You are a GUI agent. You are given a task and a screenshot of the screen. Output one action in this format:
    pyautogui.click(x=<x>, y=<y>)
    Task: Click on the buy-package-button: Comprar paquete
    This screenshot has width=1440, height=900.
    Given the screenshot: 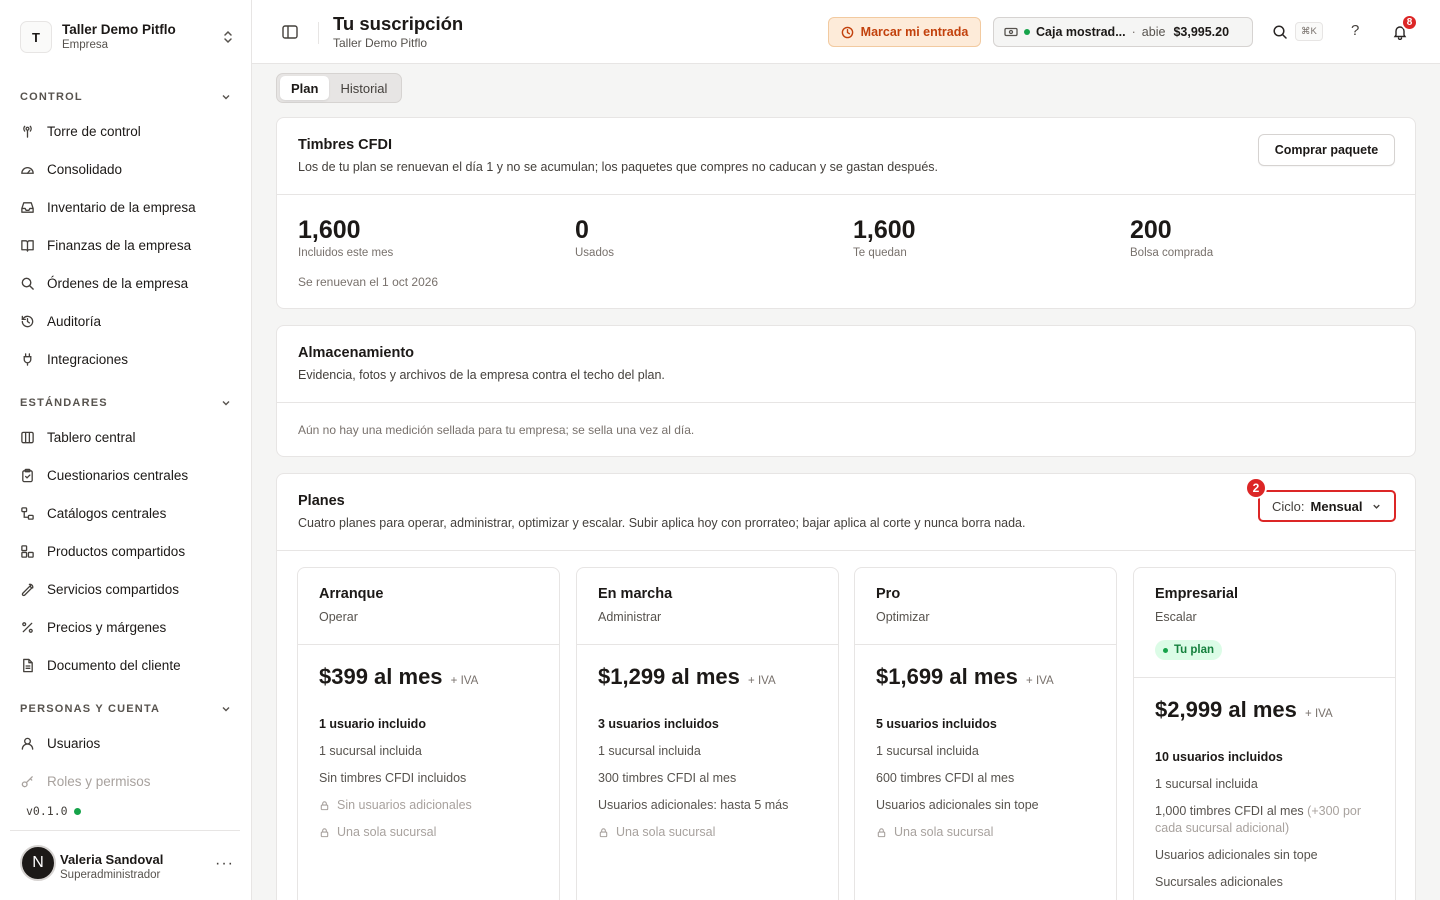 What is the action you would take?
    pyautogui.click(x=1326, y=150)
    